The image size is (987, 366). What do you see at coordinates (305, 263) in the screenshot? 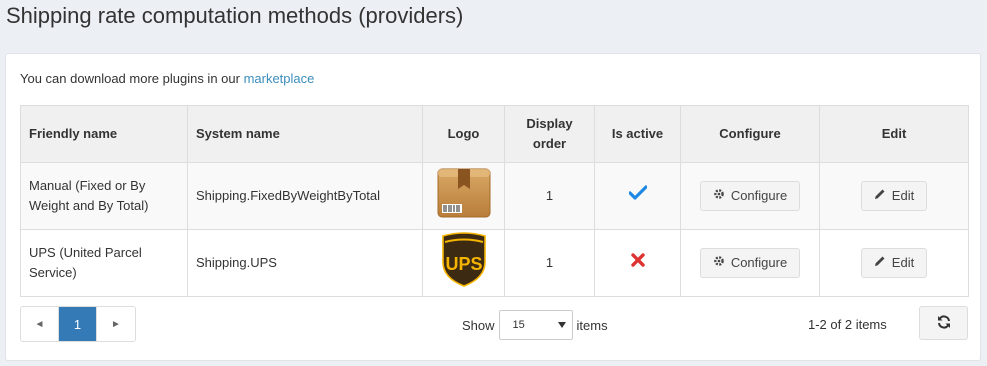
I see `system-name-cell: Shipping.UPS` at bounding box center [305, 263].